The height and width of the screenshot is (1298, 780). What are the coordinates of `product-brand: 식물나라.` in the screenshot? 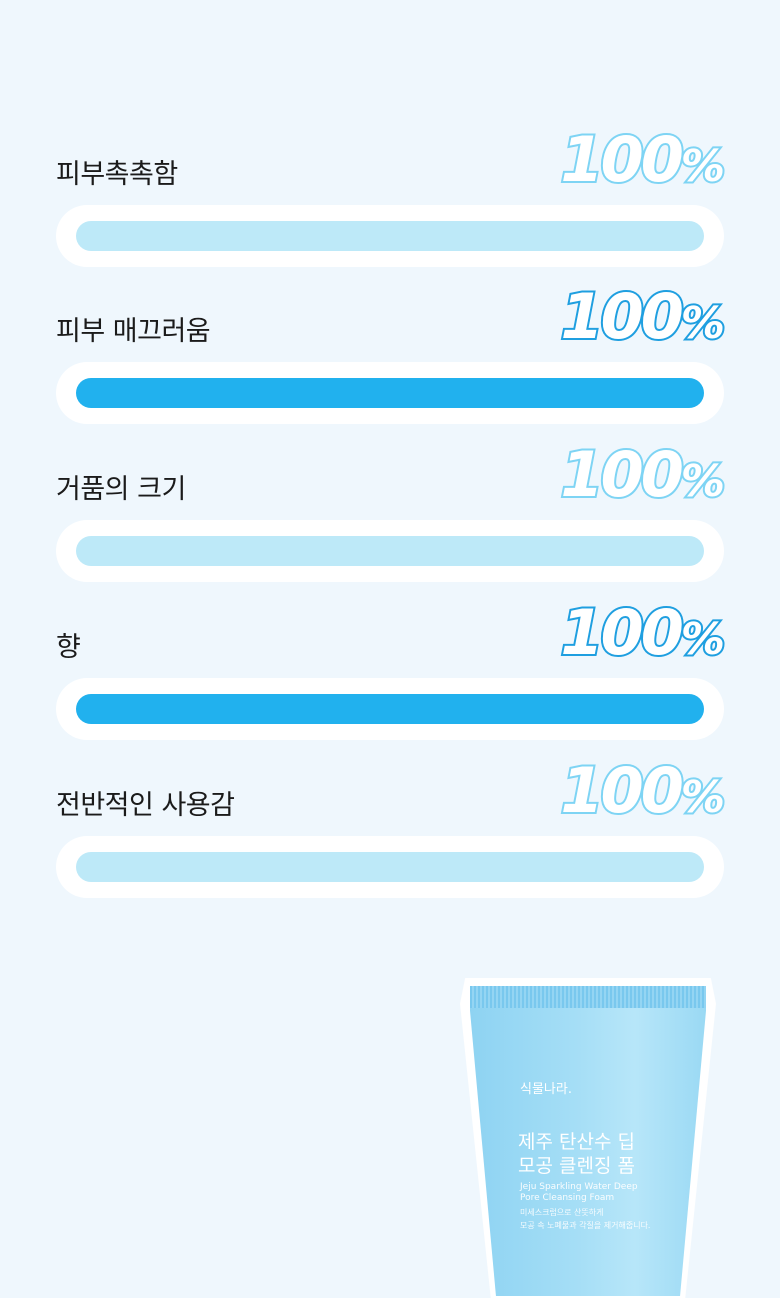 It's located at (546, 1089).